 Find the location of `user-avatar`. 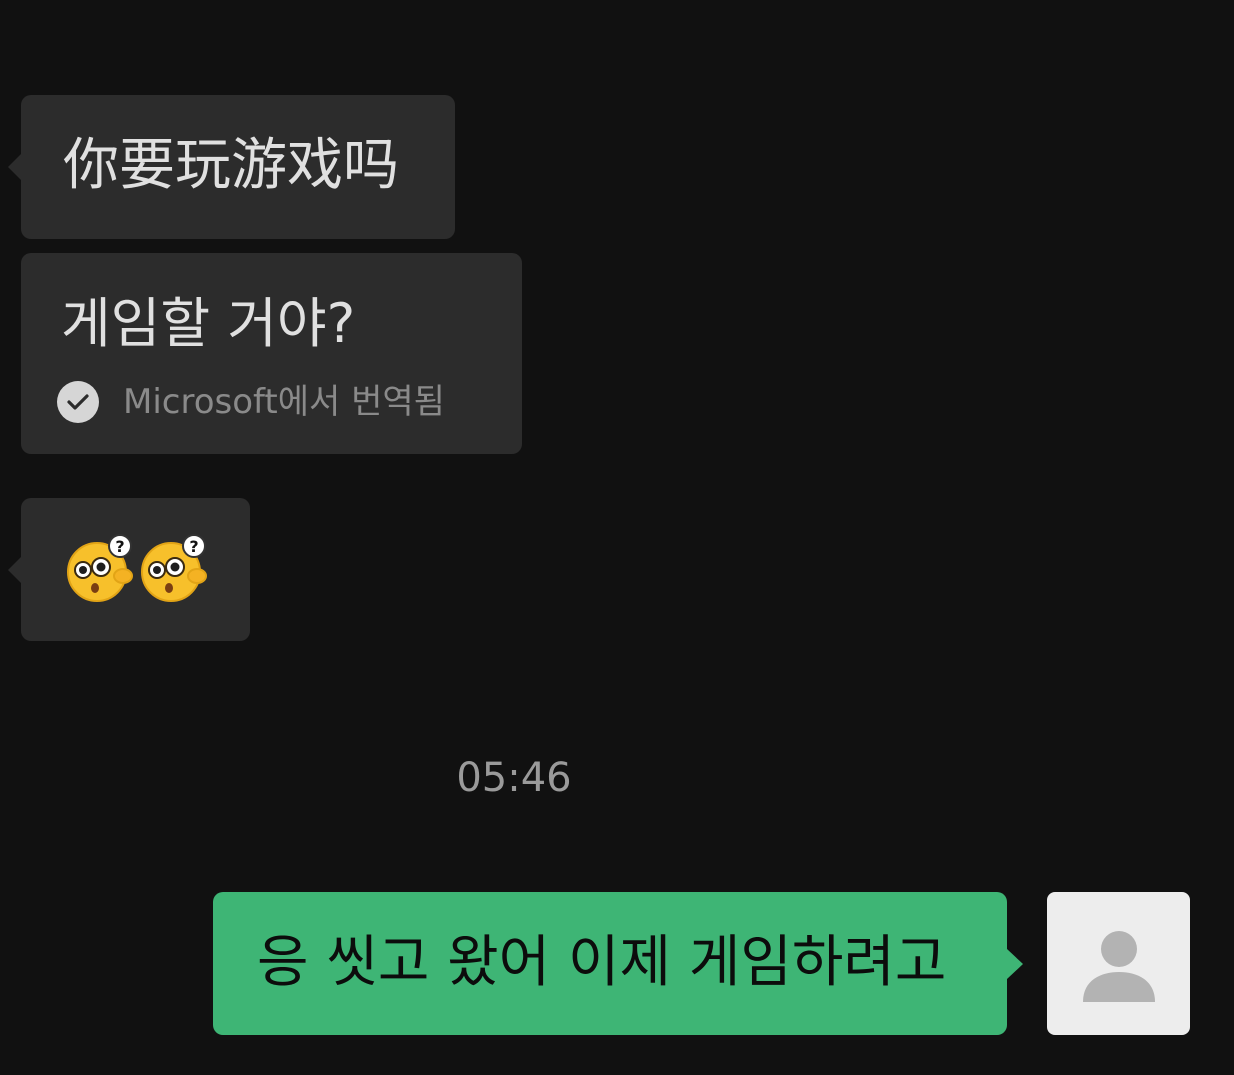

user-avatar is located at coordinates (1118, 963).